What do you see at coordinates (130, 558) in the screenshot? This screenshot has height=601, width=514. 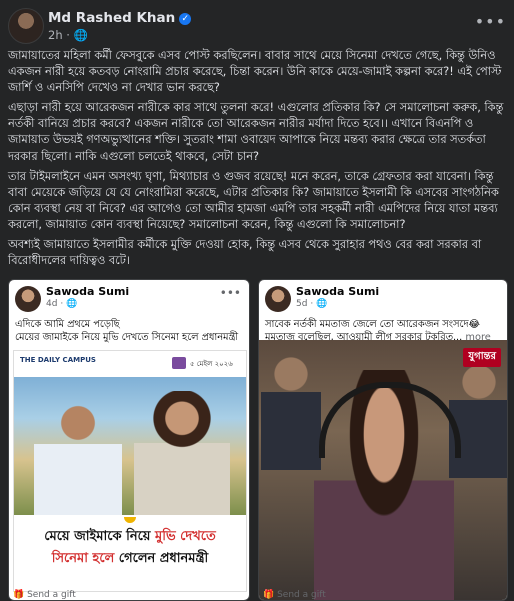 I see `headline-line-2: সিনেমা হলে গেলেন প্রধানমন্ত্রী` at bounding box center [130, 558].